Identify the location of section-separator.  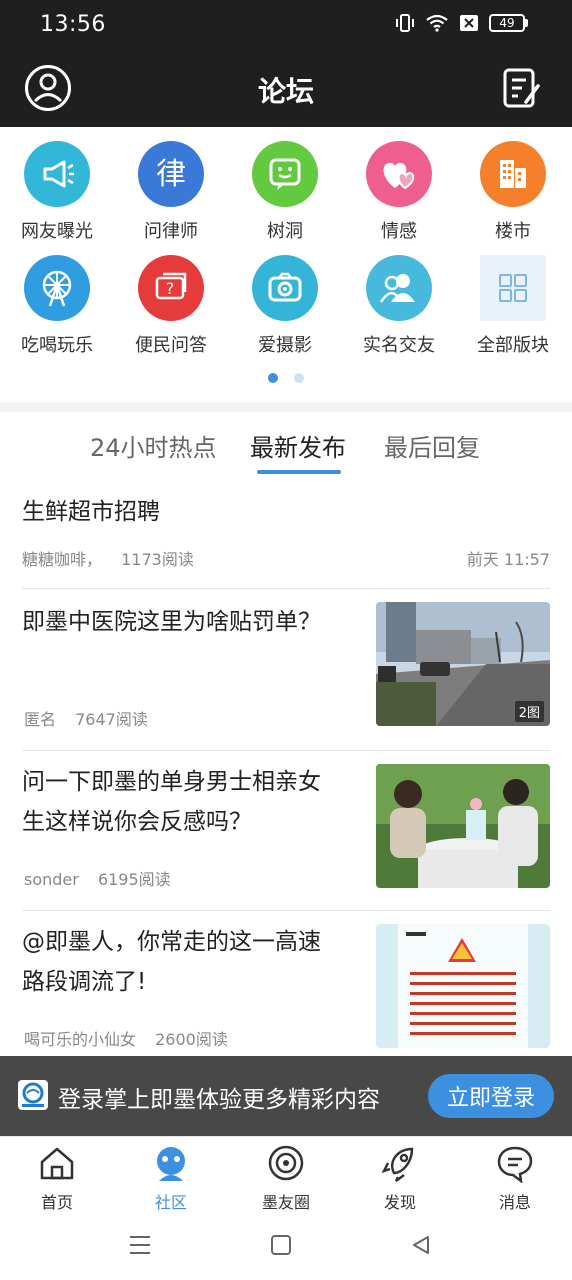
(286, 407).